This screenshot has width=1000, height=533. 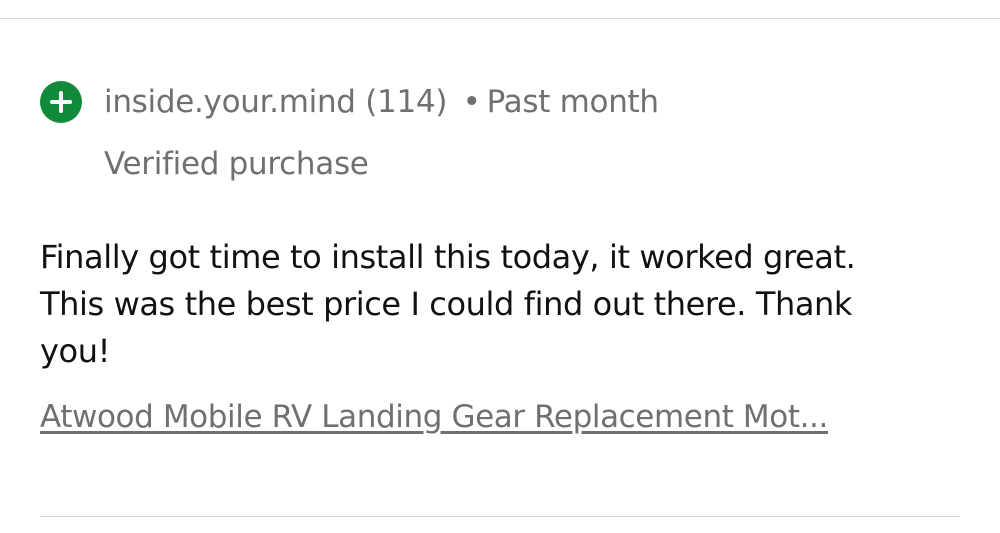 What do you see at coordinates (406, 102) in the screenshot?
I see `reviewer-feedback-score: (114)` at bounding box center [406, 102].